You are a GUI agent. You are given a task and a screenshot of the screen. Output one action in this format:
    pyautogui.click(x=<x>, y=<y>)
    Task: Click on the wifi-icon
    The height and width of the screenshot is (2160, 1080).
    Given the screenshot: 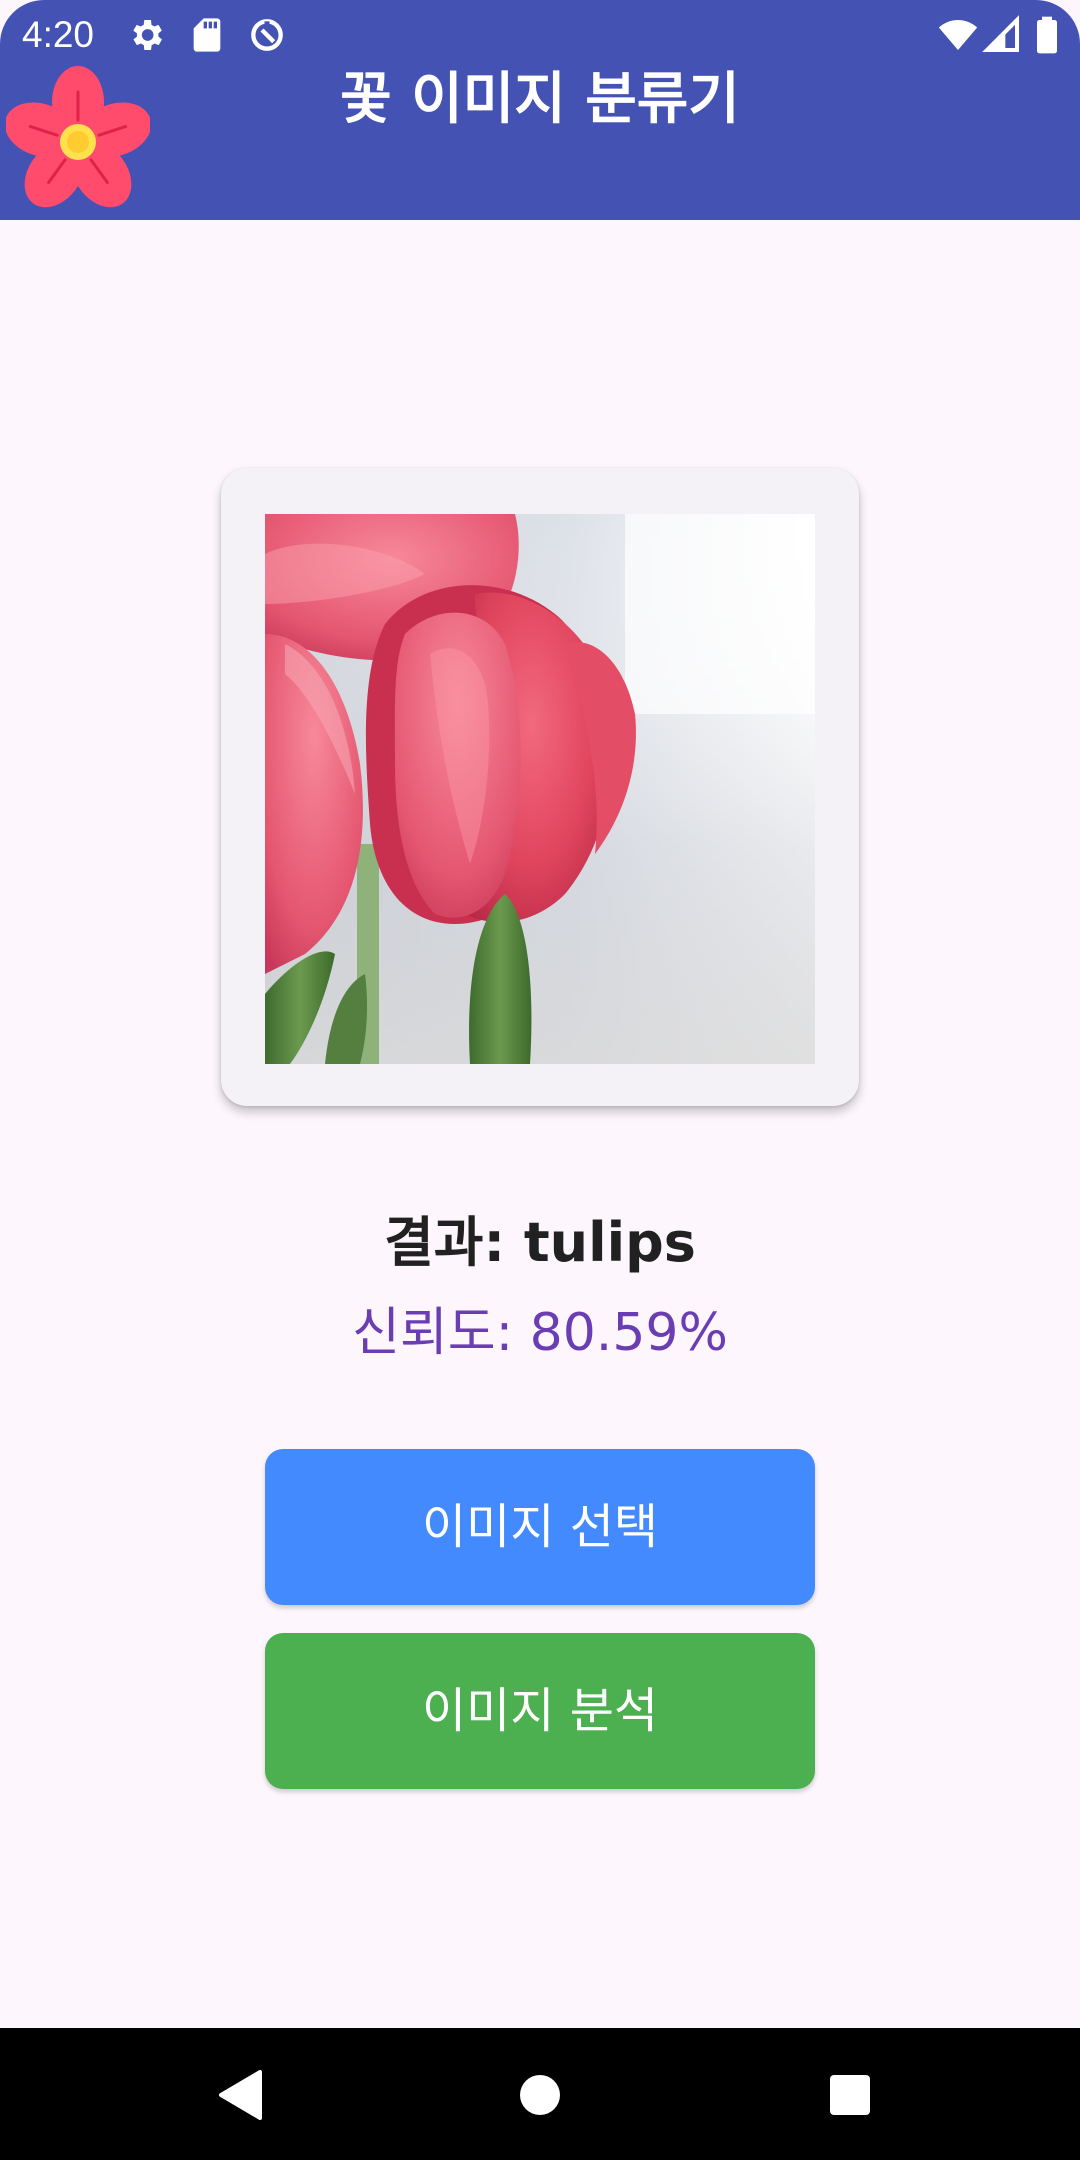 What is the action you would take?
    pyautogui.click(x=958, y=35)
    